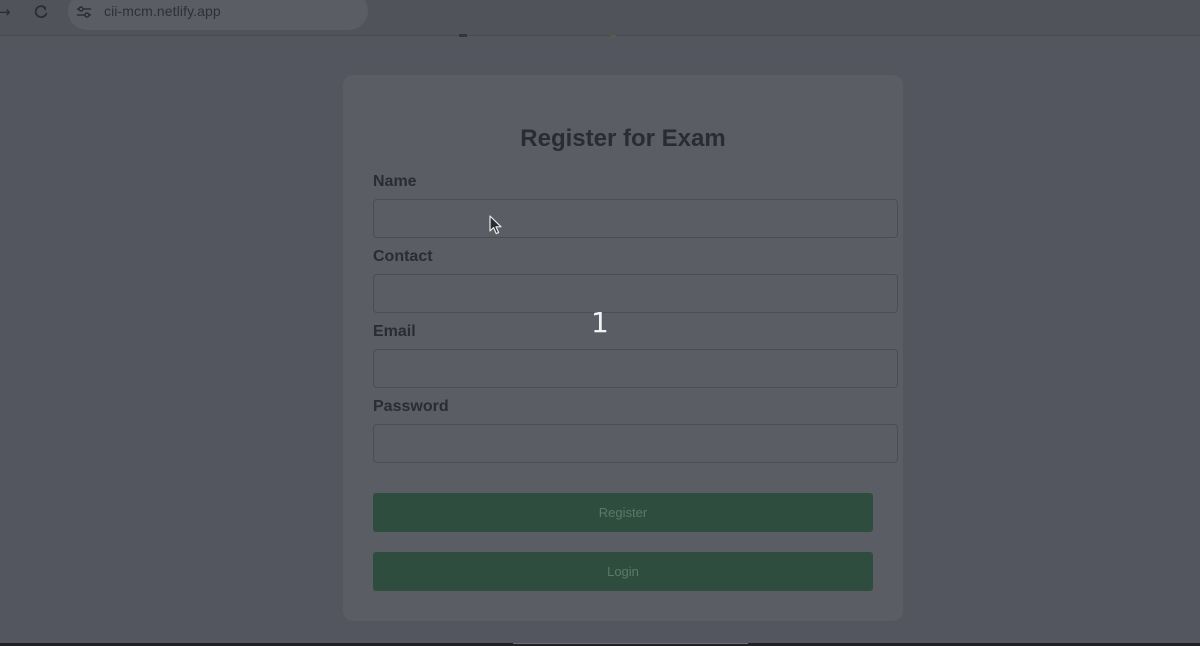 This screenshot has width=1200, height=646. I want to click on password-label: Password, so click(411, 406).